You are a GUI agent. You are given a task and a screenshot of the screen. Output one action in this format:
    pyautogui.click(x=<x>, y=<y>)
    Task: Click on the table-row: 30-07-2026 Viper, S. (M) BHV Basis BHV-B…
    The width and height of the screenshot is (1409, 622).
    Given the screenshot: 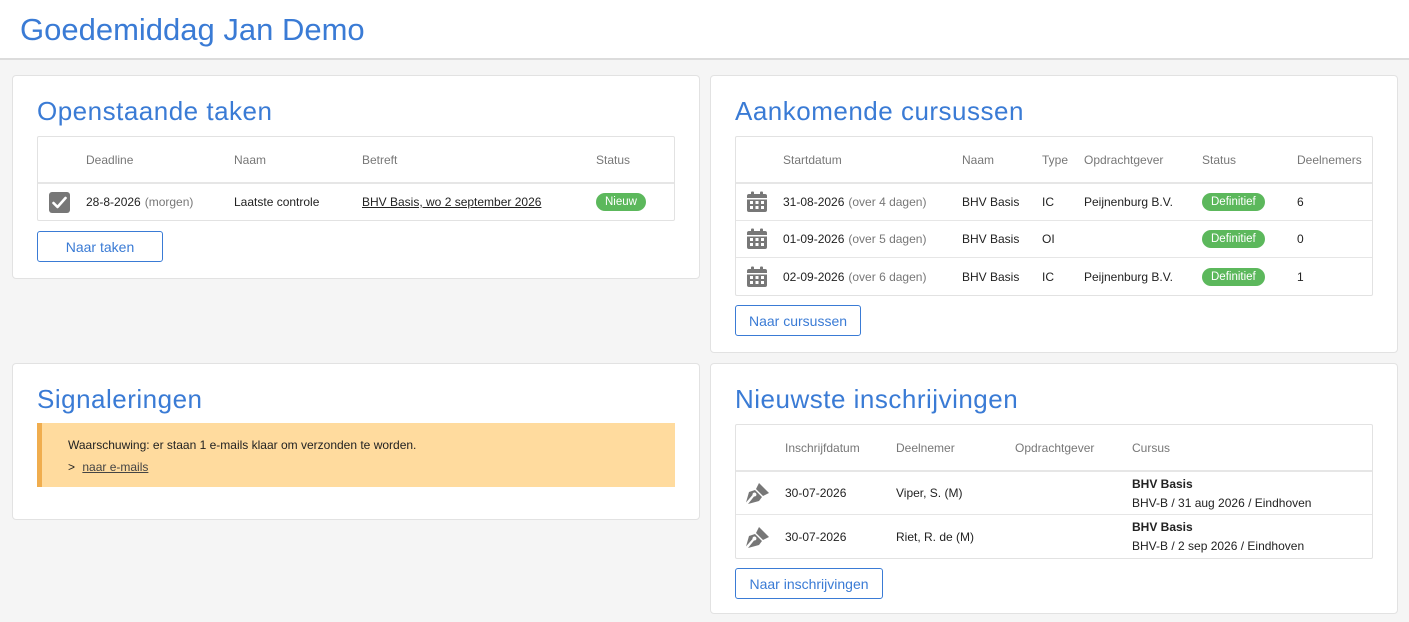 What is the action you would take?
    pyautogui.click(x=1054, y=493)
    